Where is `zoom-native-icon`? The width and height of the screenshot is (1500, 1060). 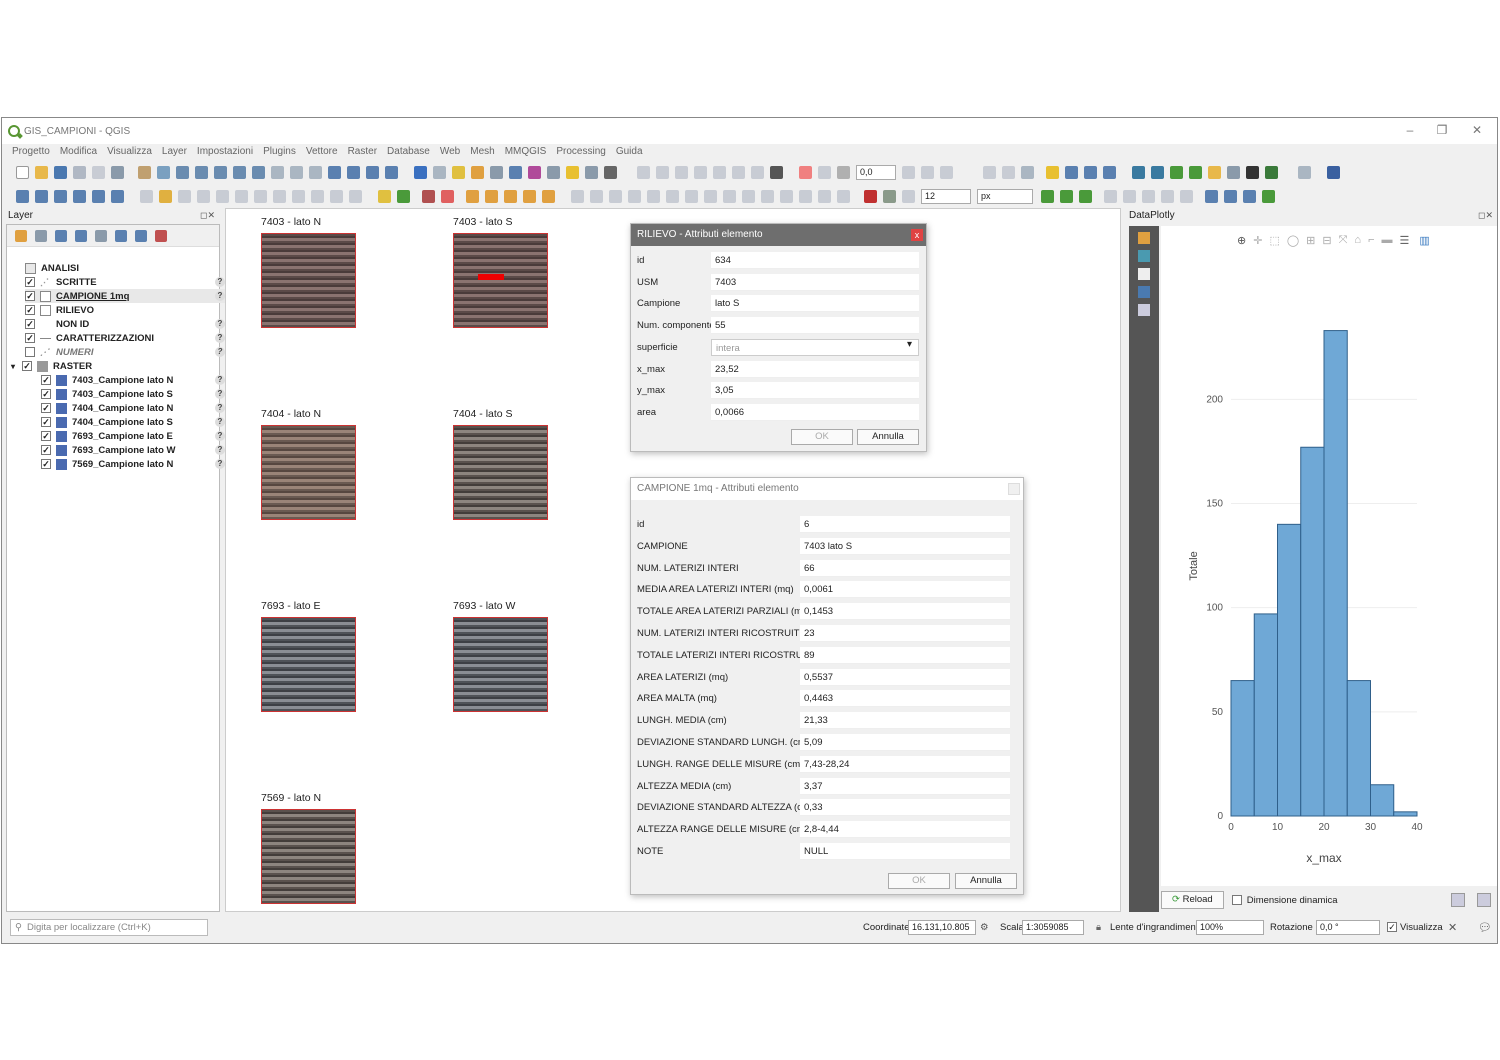 zoom-native-icon is located at coordinates (277, 172).